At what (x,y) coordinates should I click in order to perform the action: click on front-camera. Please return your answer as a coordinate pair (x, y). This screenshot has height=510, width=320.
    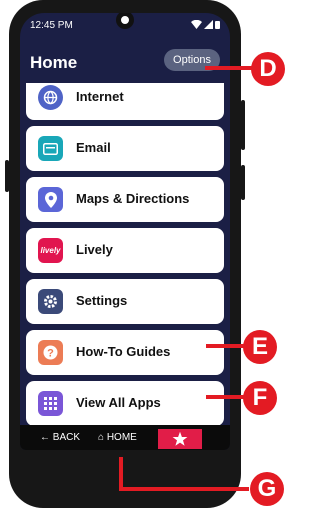
    Looking at the image, I should click on (125, 21).